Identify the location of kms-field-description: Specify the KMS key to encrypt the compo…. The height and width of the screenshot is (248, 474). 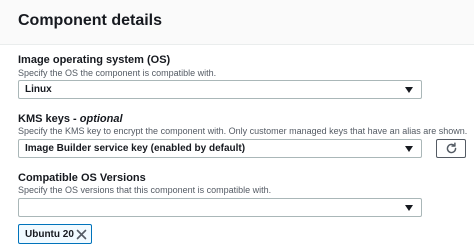
(243, 131).